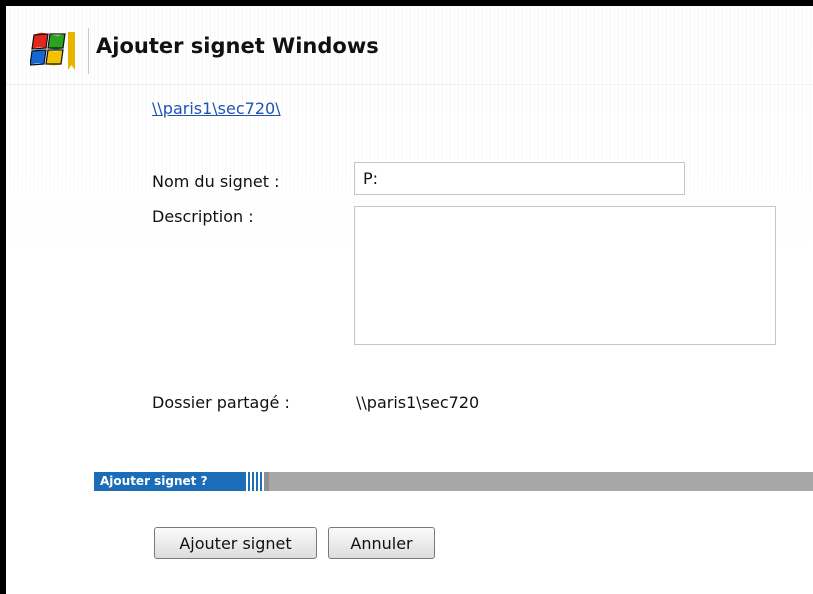 This screenshot has width=813, height=594. Describe the element at coordinates (235, 543) in the screenshot. I see `add-bookmark-button: Ajouter signet` at that location.